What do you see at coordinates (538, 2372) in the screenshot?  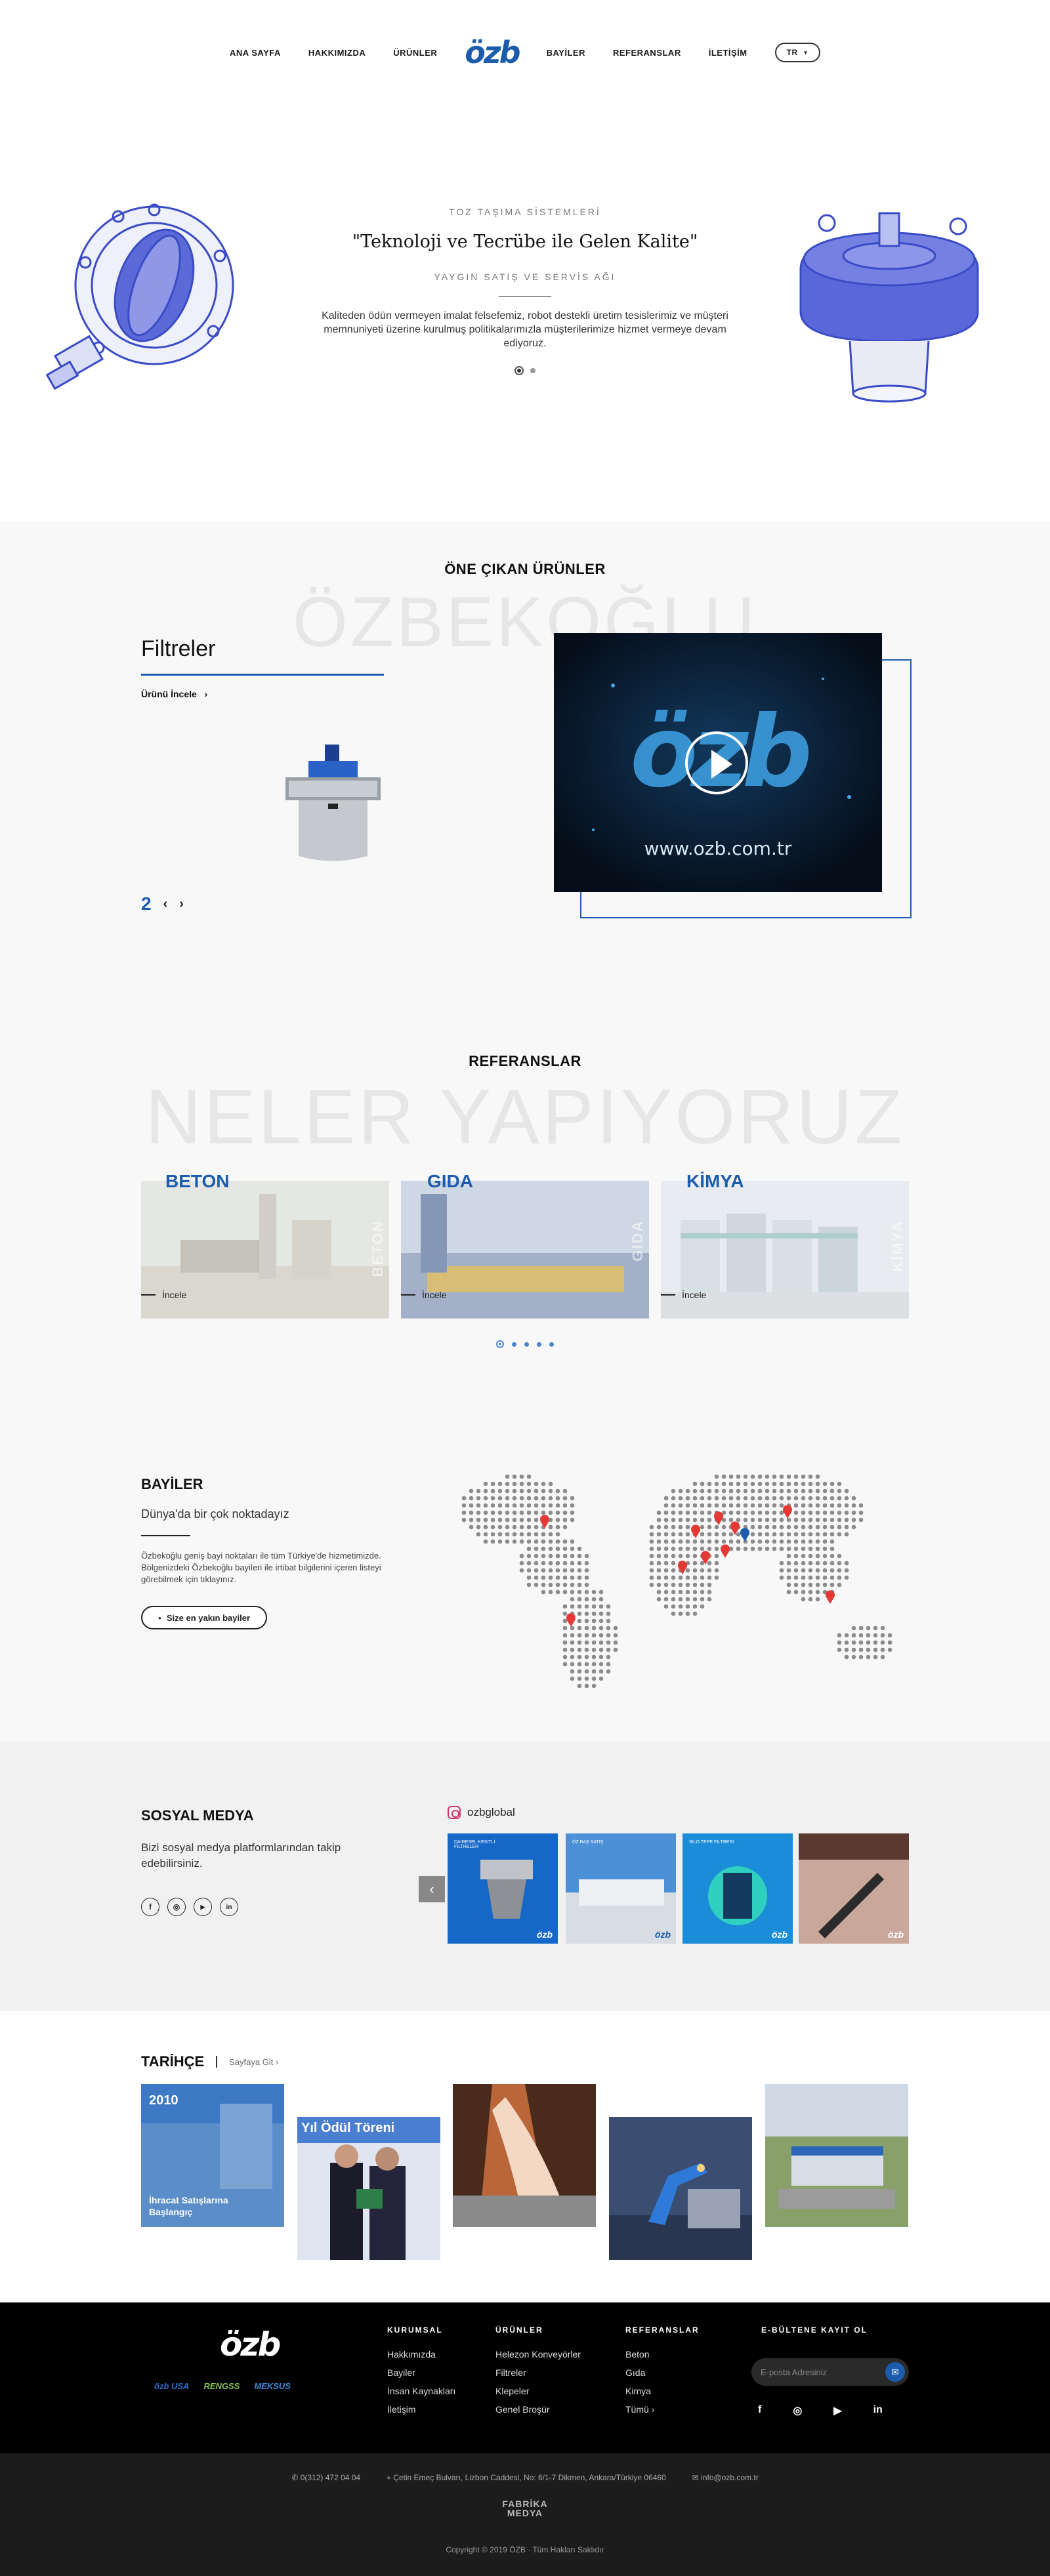 I see `footer-link: Filtreler` at bounding box center [538, 2372].